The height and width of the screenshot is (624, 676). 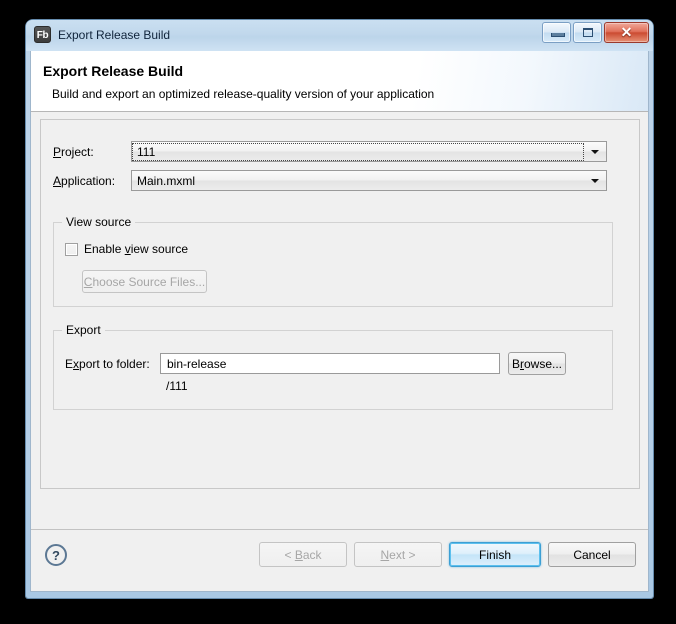 I want to click on close-button: ✕, so click(x=626, y=32).